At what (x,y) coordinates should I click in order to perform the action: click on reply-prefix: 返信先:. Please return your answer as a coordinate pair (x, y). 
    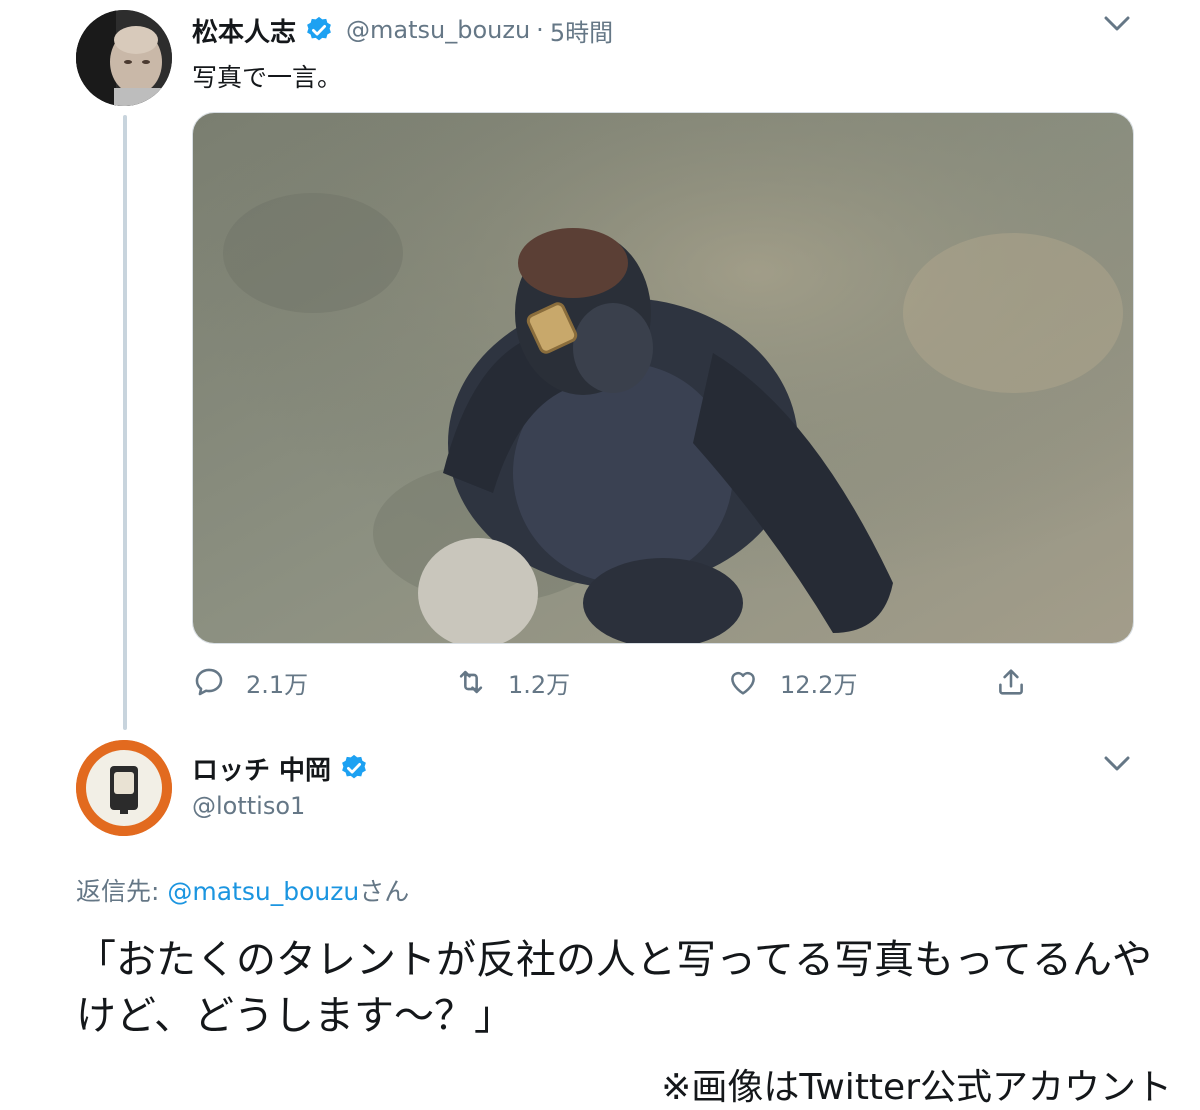
    Looking at the image, I should click on (122, 891).